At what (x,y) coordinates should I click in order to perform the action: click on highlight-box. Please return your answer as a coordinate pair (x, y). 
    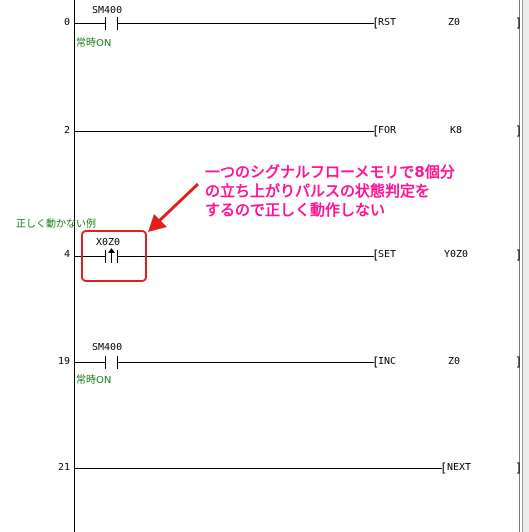
    Looking at the image, I should click on (114, 256).